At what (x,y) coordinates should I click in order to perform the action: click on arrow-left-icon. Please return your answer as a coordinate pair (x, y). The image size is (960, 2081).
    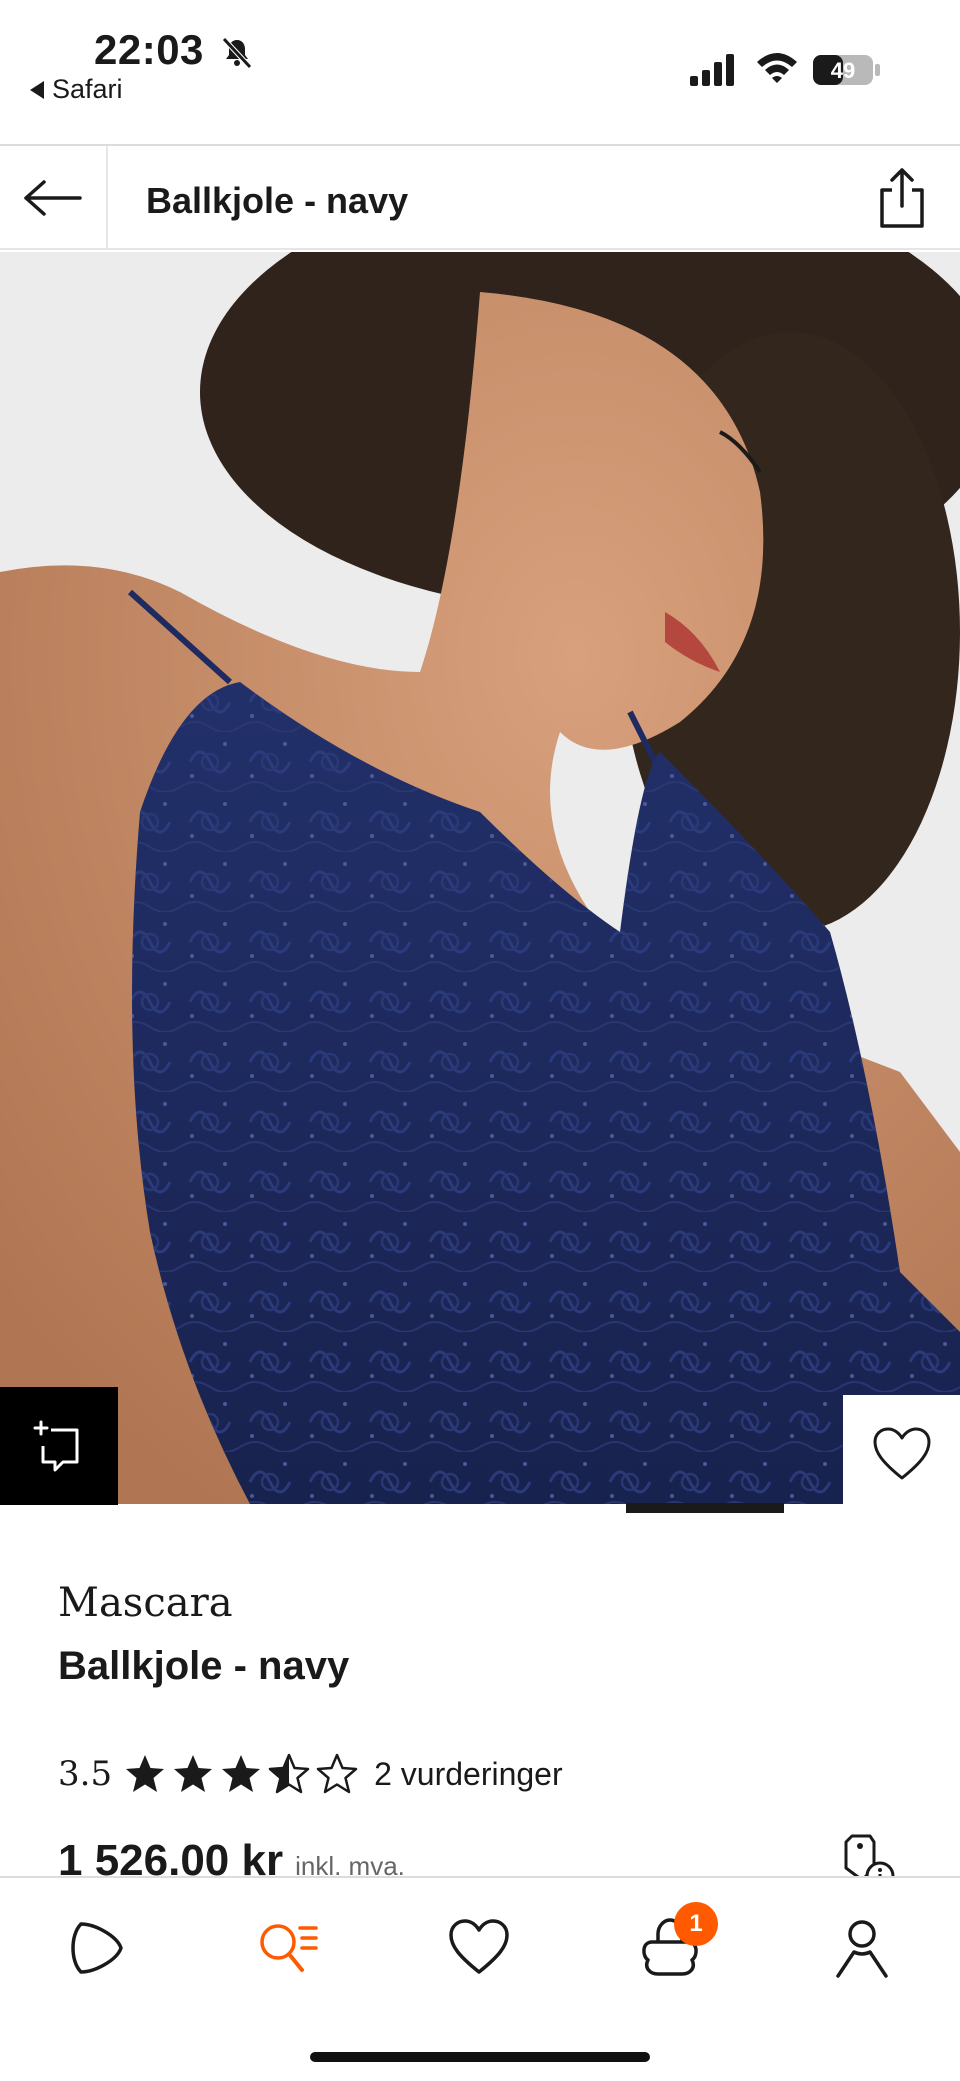
    Looking at the image, I should click on (53, 198).